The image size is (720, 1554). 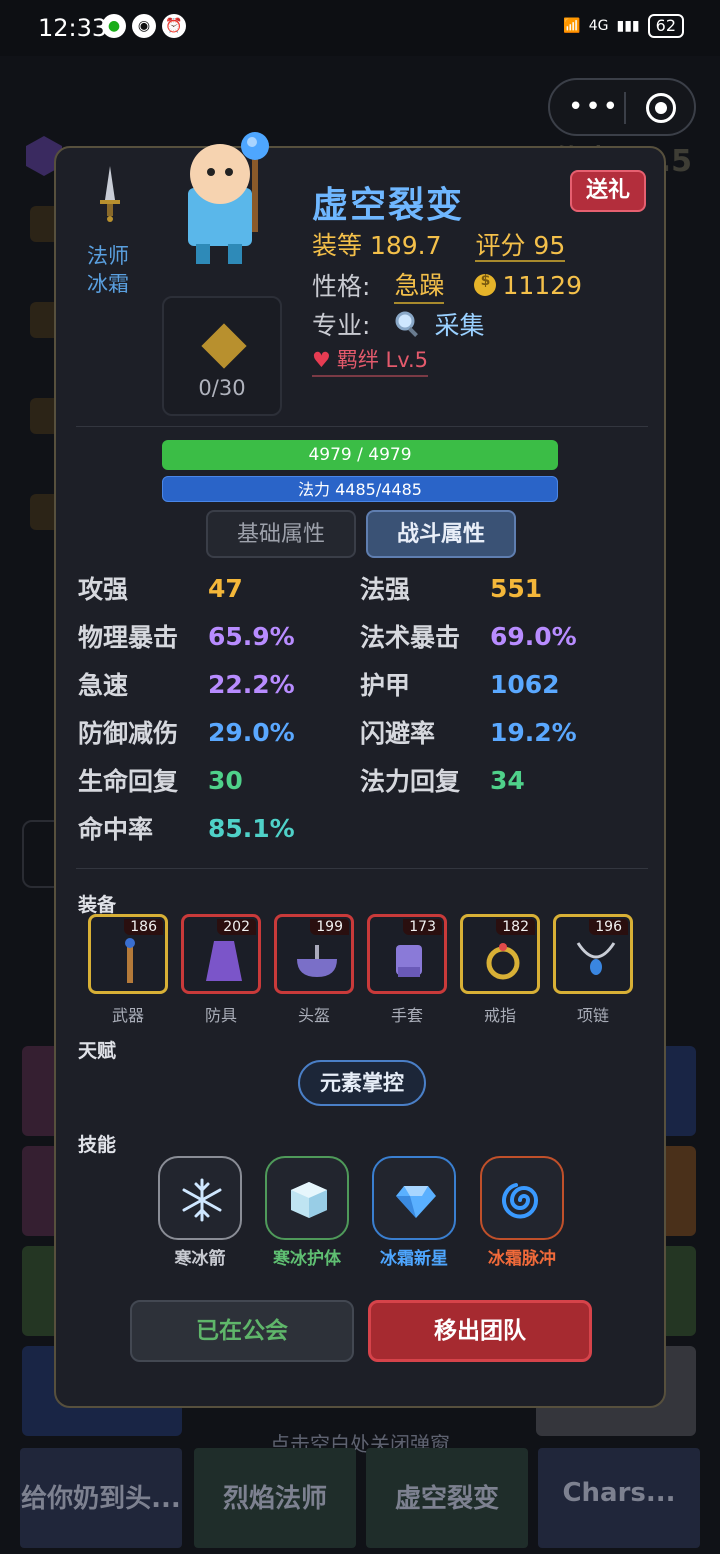 What do you see at coordinates (307, 1259) in the screenshot?
I see `skill-name: 寒冰护体` at bounding box center [307, 1259].